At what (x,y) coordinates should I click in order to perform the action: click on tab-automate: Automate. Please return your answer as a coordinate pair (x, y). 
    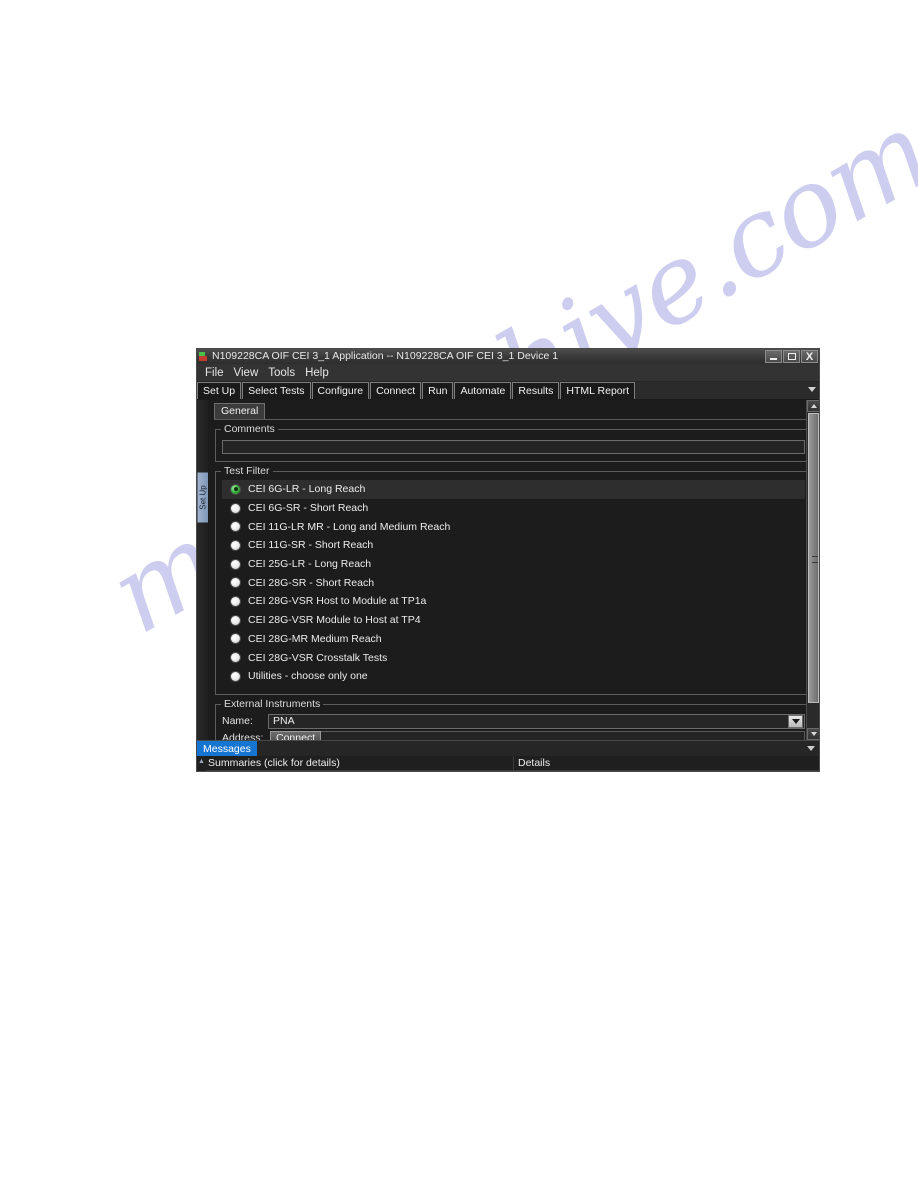
    Looking at the image, I should click on (483, 390).